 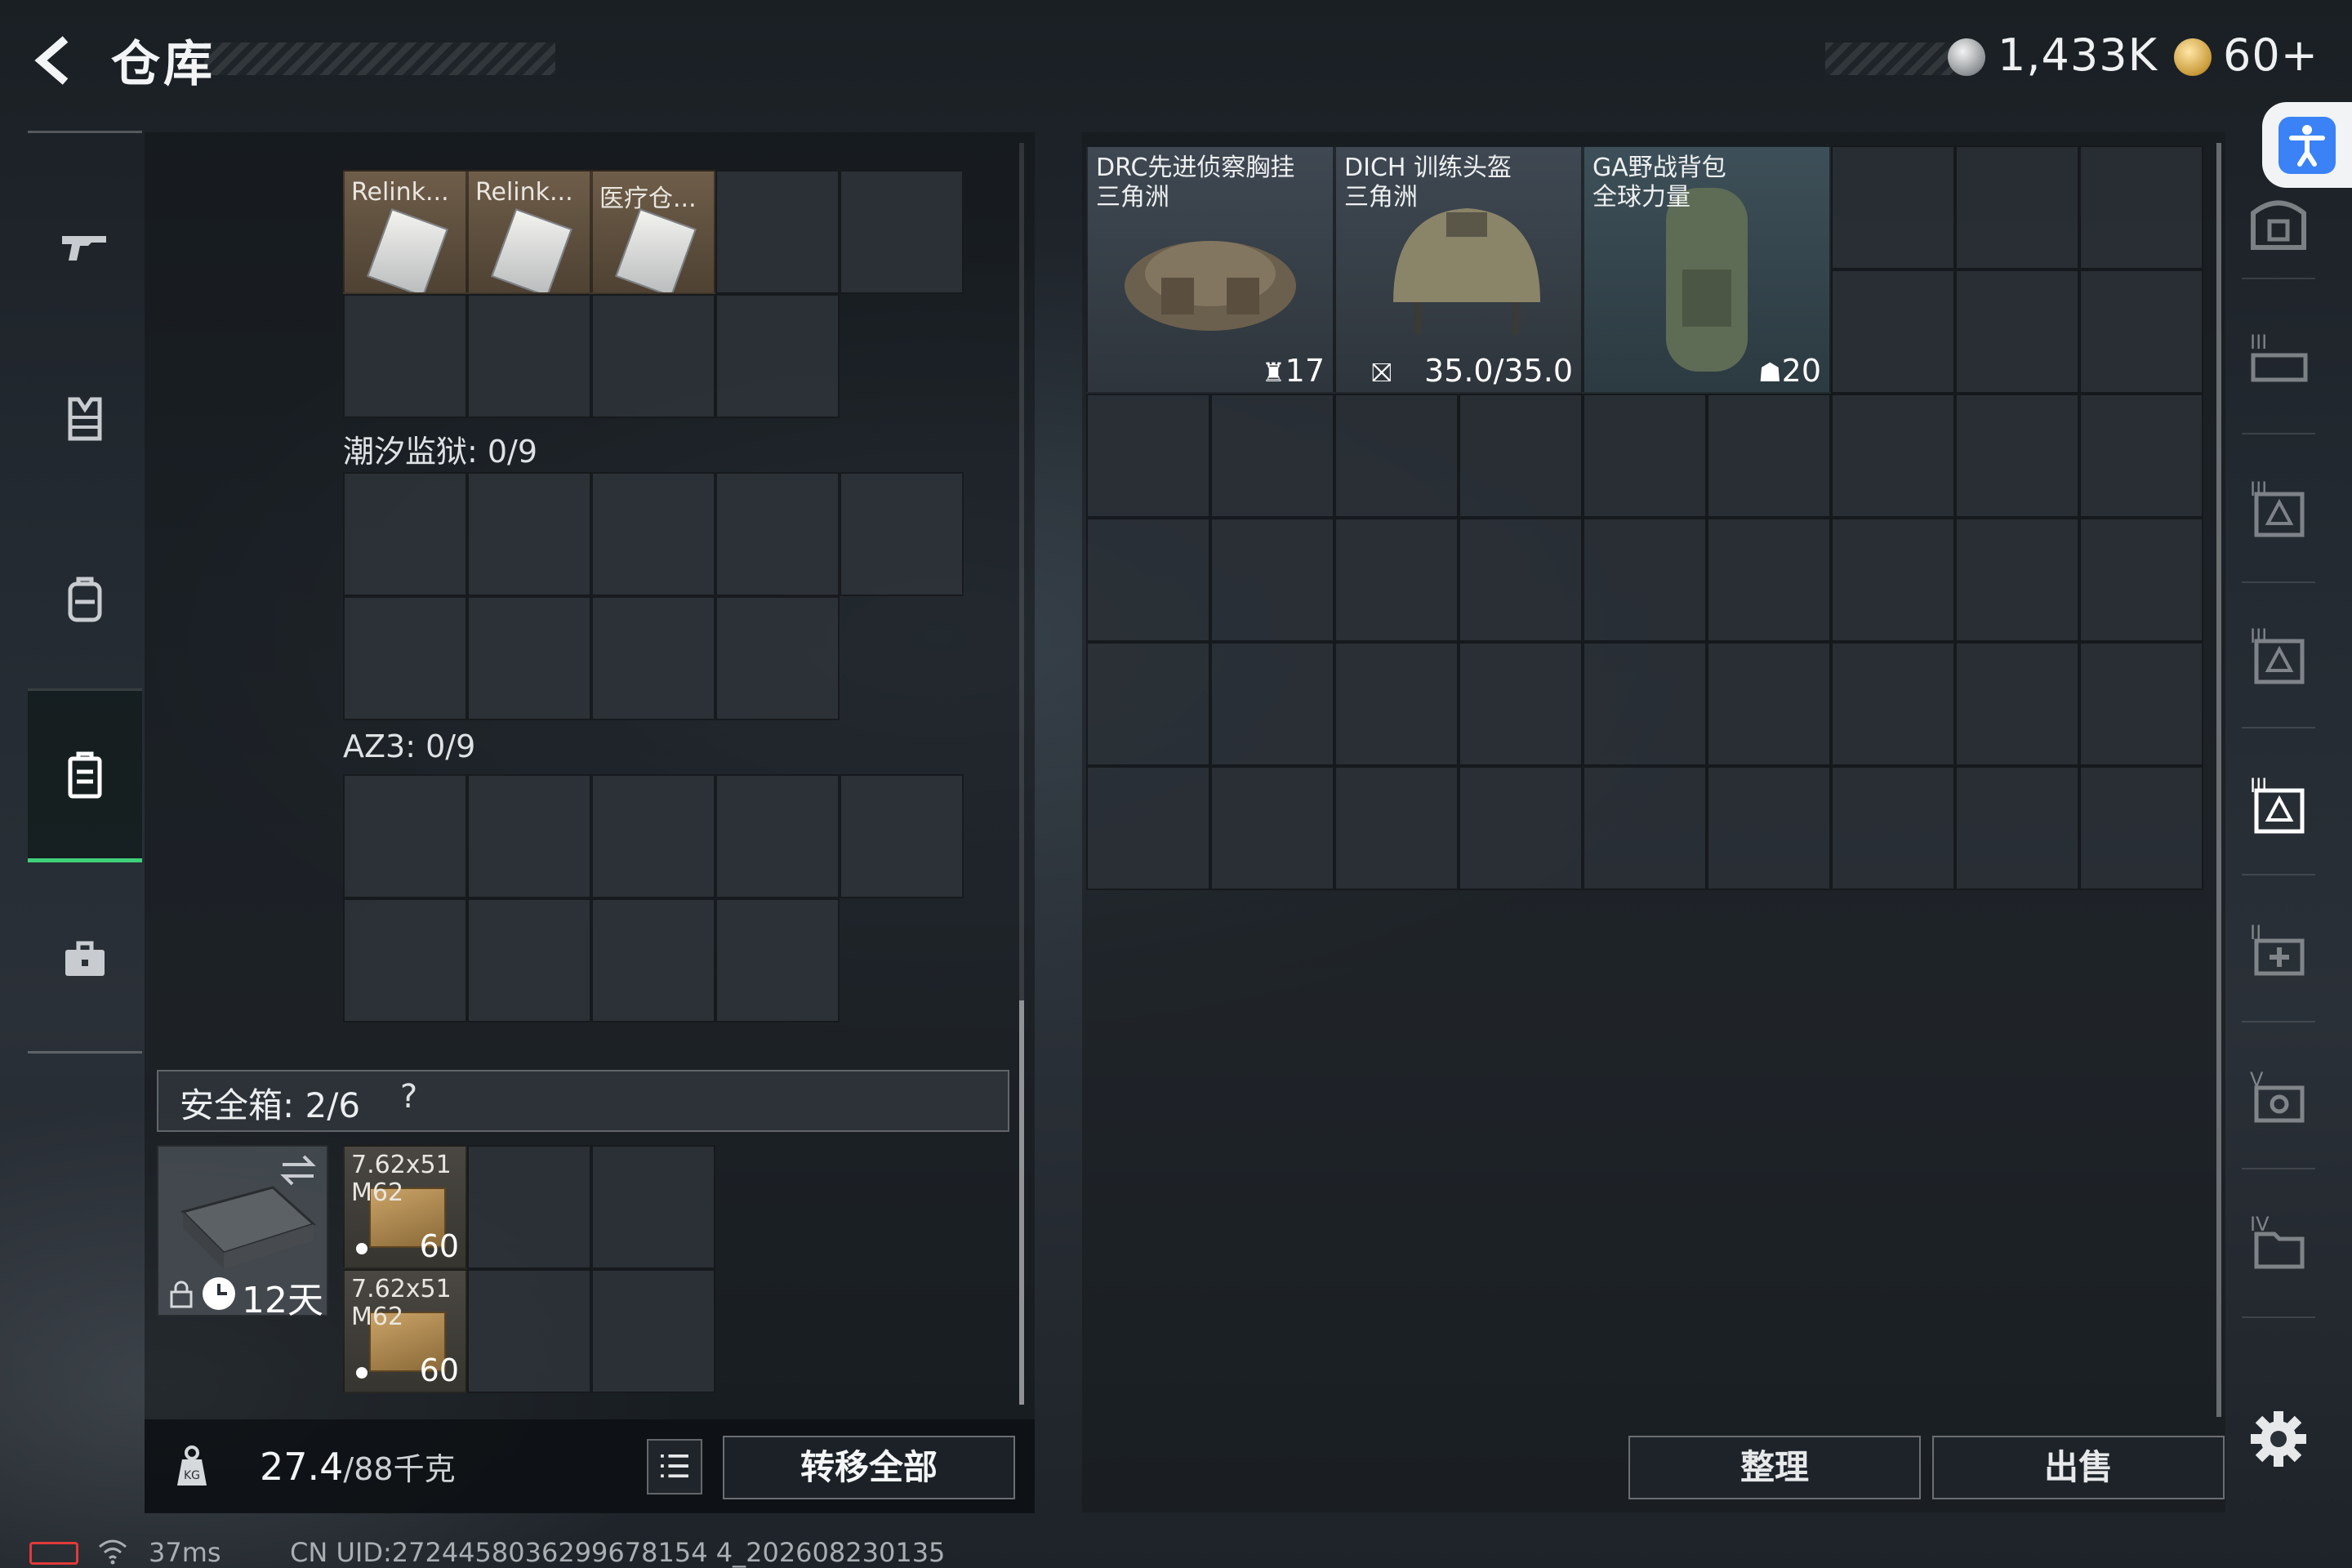 I want to click on list-view-button, so click(x=674, y=1466).